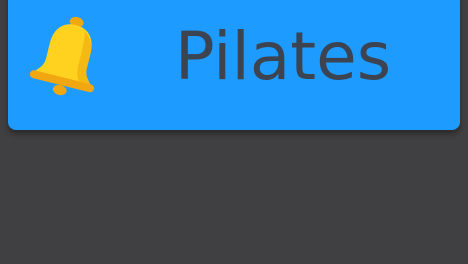 Image resolution: width=468 pixels, height=264 pixels. I want to click on notification-title: Pilates, so click(283, 56).